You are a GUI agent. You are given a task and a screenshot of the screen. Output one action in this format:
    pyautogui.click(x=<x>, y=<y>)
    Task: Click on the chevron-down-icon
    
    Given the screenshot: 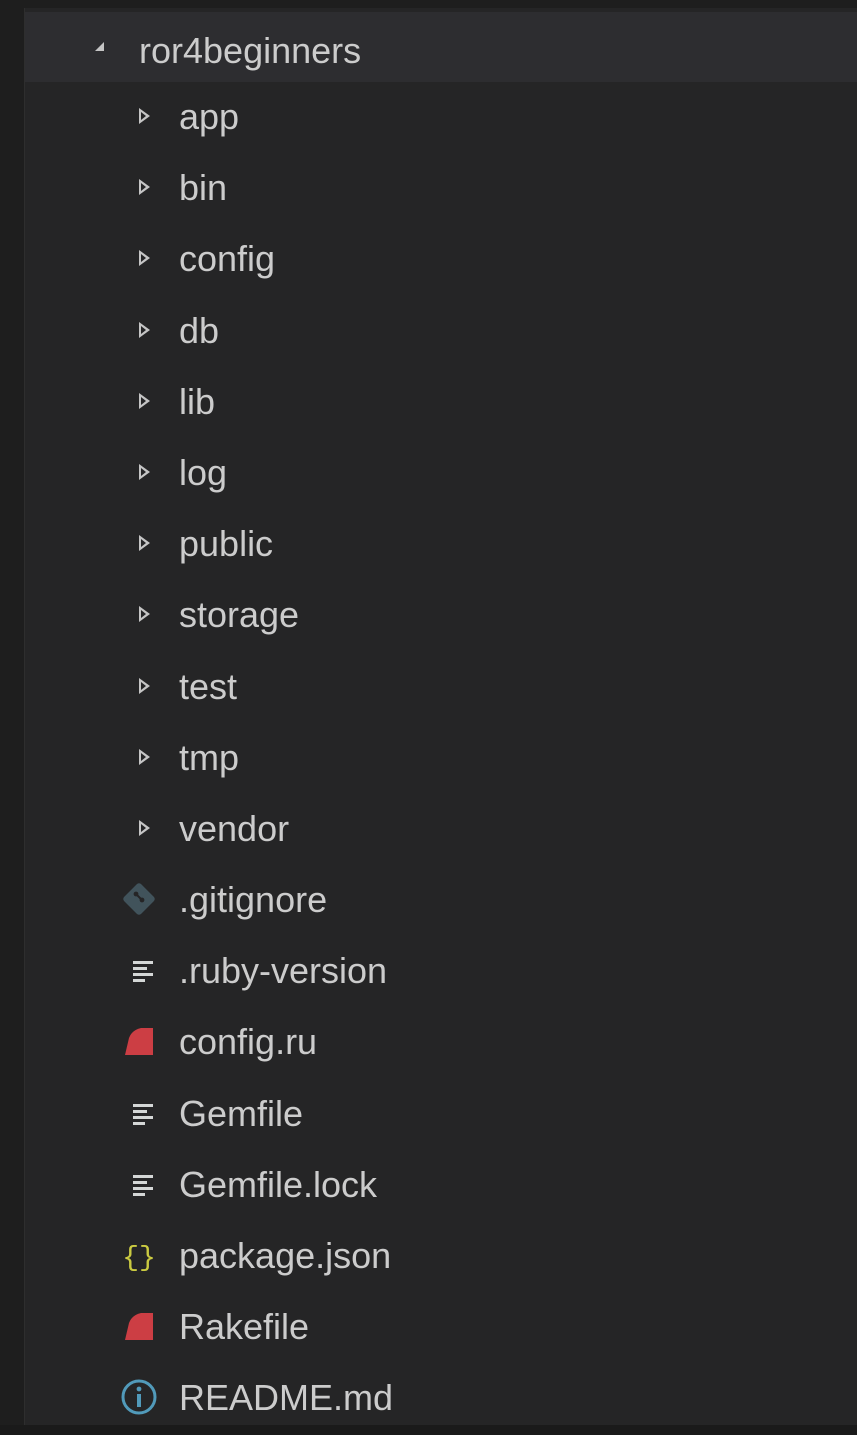 What is the action you would take?
    pyautogui.click(x=99, y=46)
    